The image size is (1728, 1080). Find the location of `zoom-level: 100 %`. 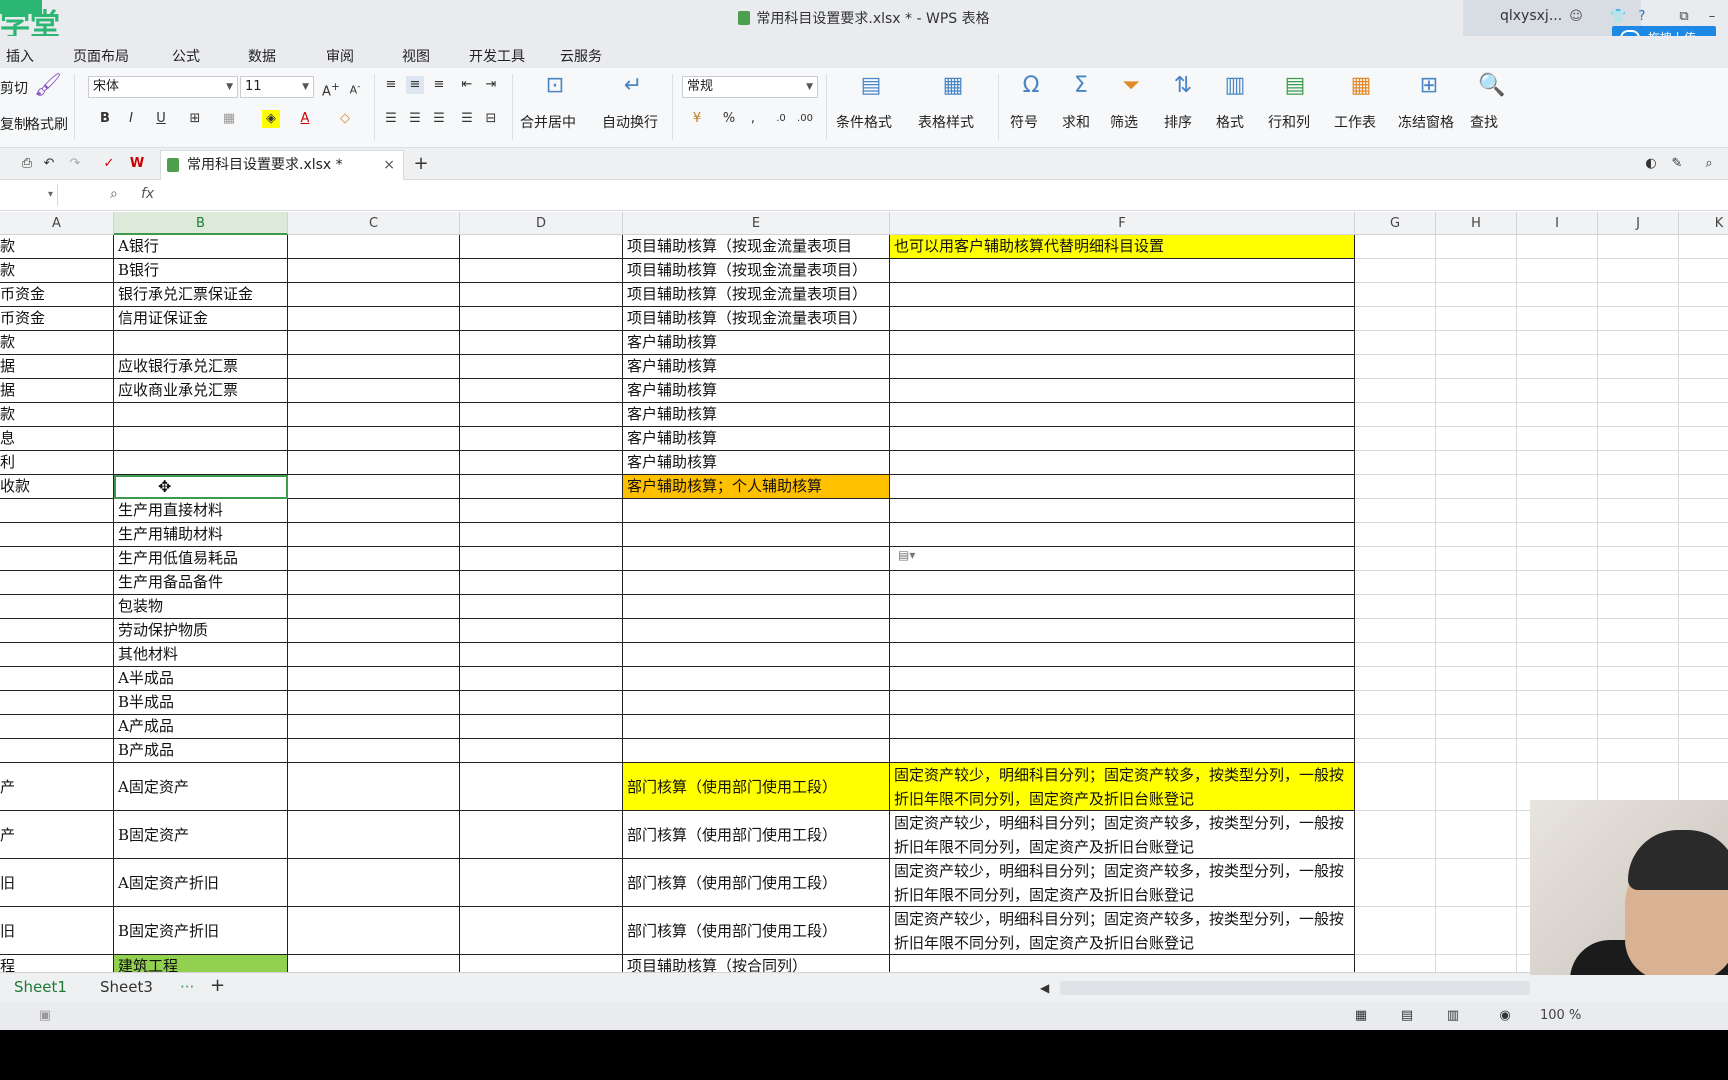

zoom-level: 100 % is located at coordinates (1560, 1015).